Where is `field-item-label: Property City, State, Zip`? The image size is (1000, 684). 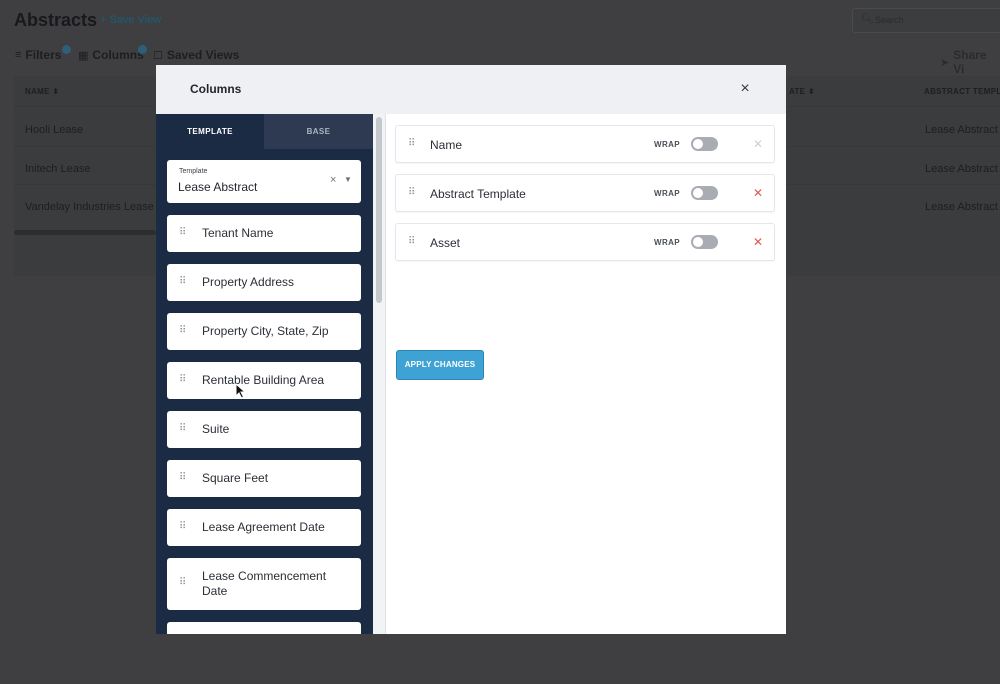
field-item-label: Property City, State, Zip is located at coordinates (265, 331).